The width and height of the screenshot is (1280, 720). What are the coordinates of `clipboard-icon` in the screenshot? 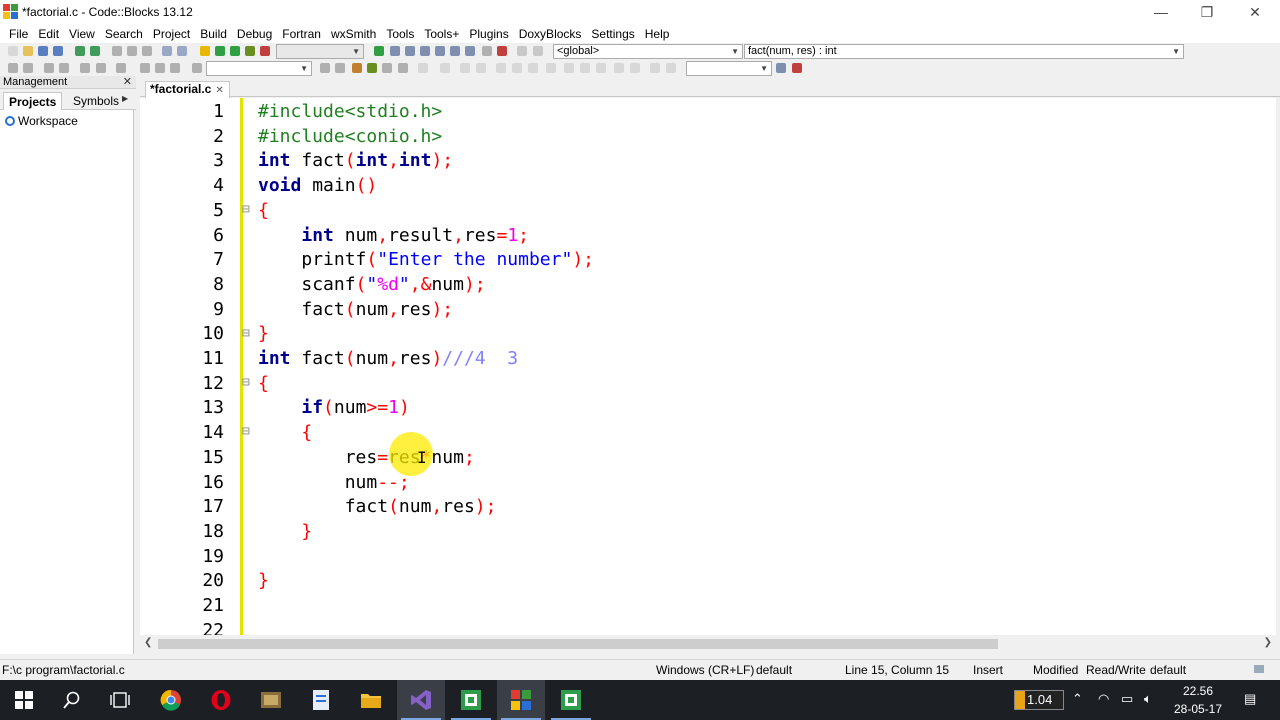 It's located at (101, 68).